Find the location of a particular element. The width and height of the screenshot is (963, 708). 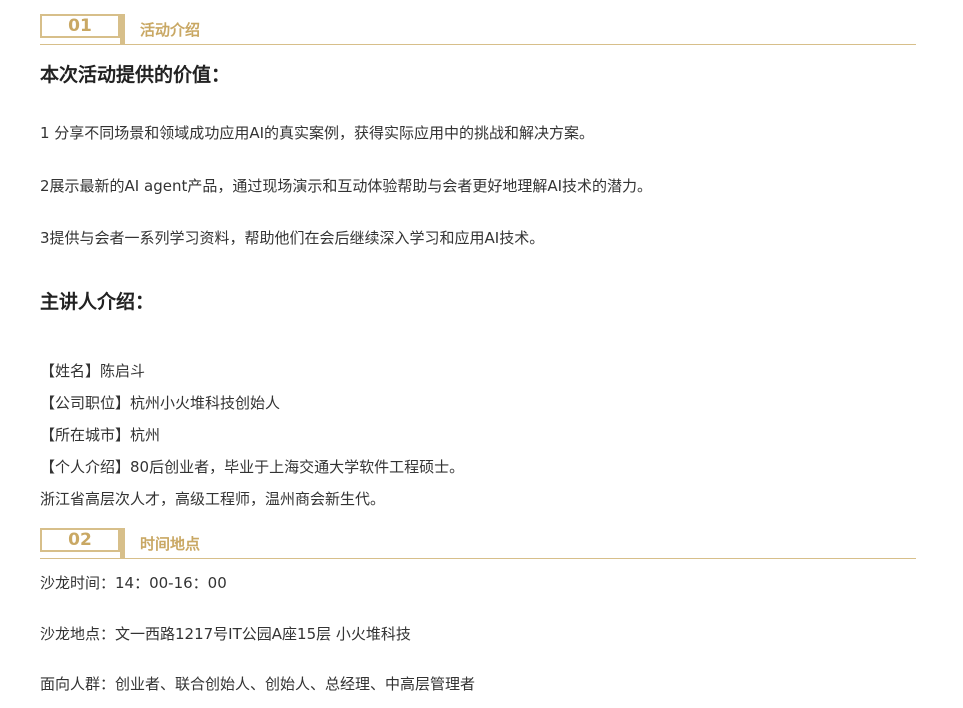

event-time: 沙龙时间：14：00-16：00 is located at coordinates (133, 583).